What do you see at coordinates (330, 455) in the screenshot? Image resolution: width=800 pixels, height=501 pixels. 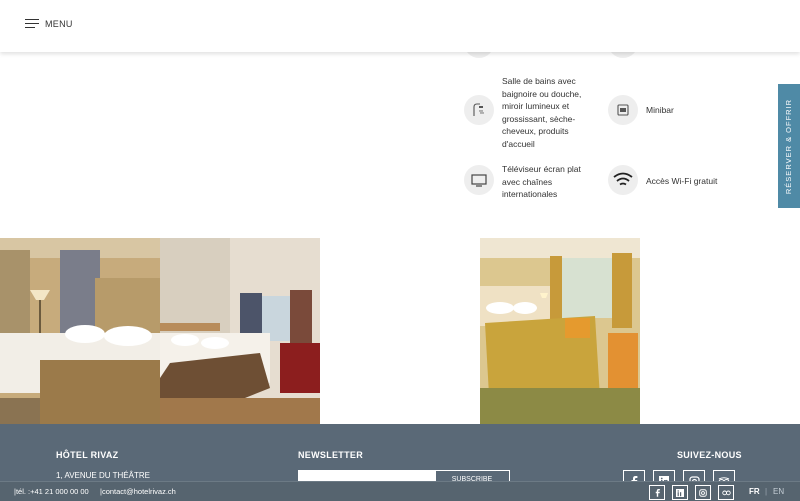 I see `newsletter-heading: NEWSLETTER` at bounding box center [330, 455].